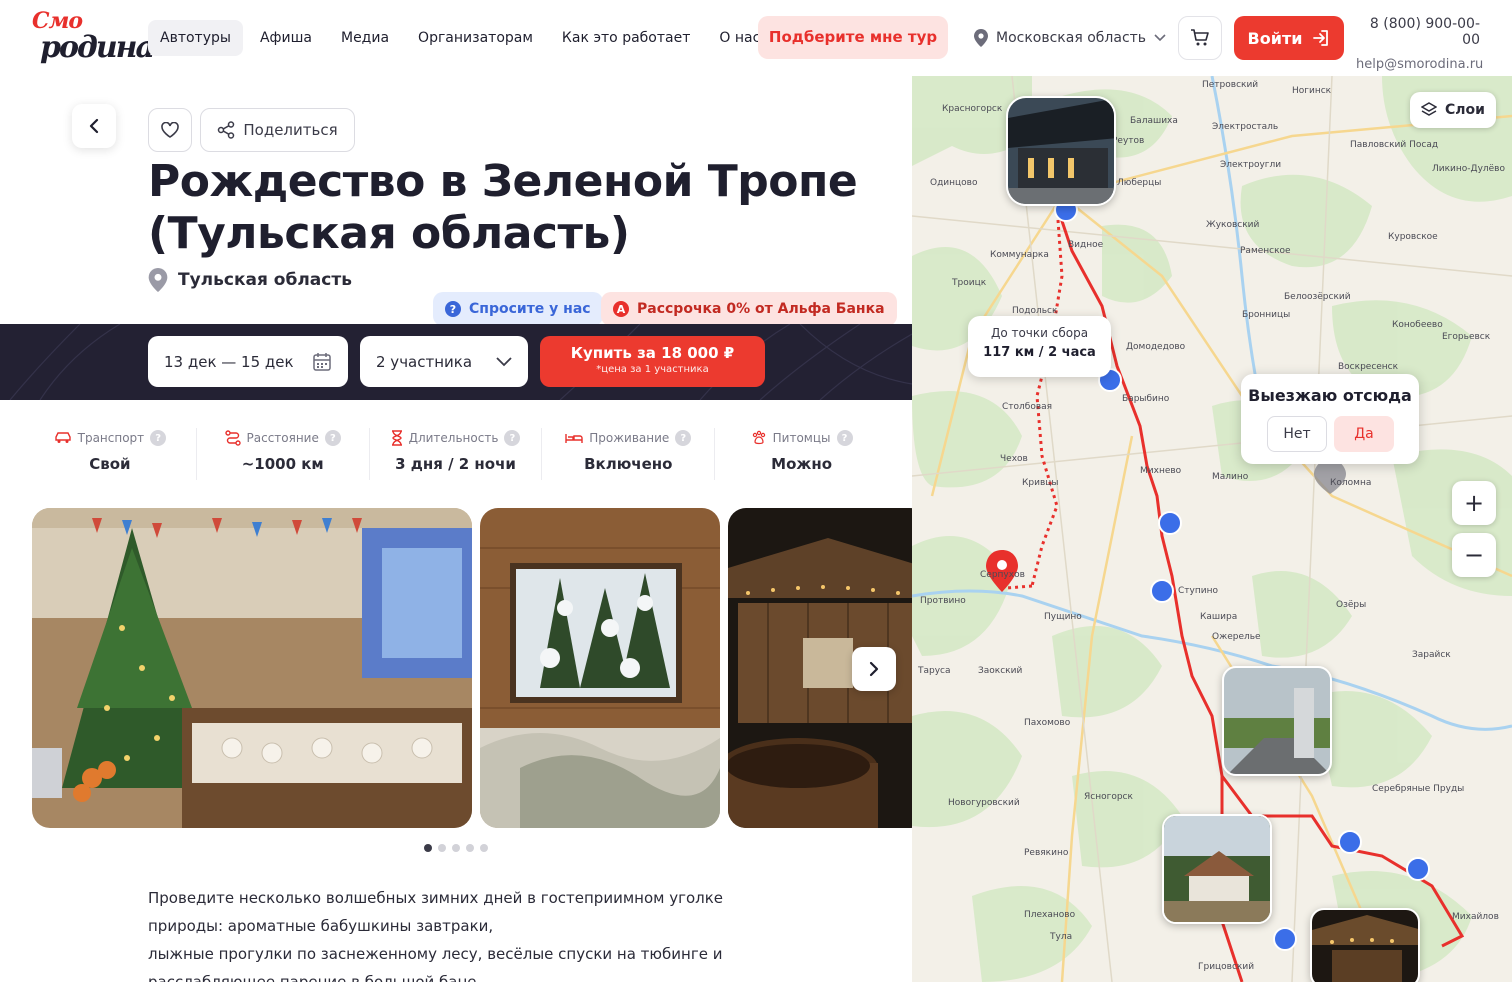  What do you see at coordinates (1265, 251) in the screenshot?
I see `map-town-label: Раменское` at bounding box center [1265, 251].